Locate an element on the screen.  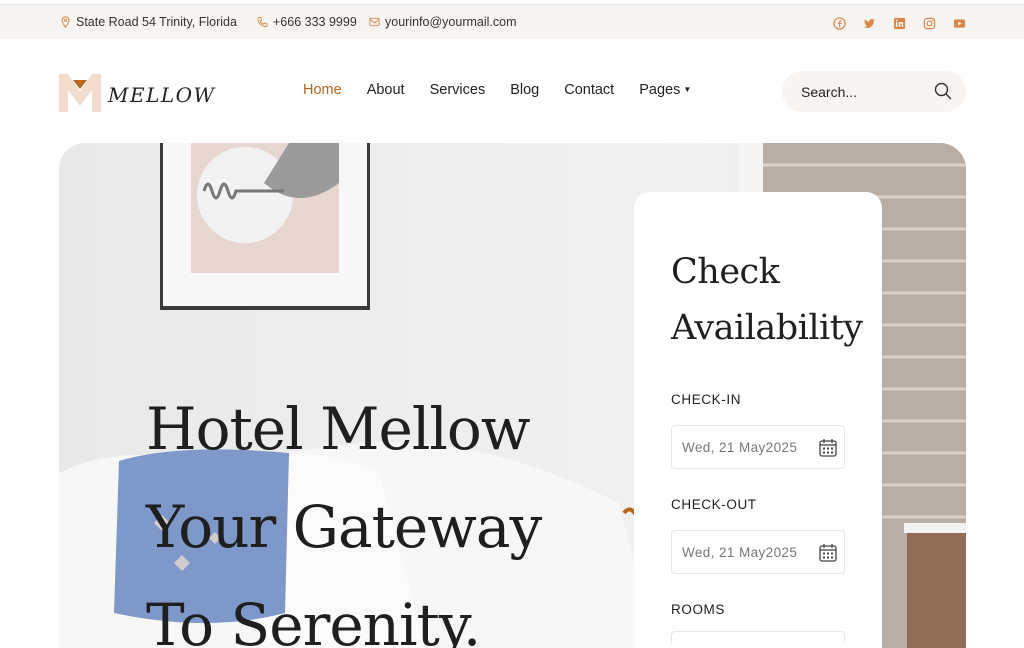
checkout-date-field: Wed, 21 May2025 is located at coordinates (758, 552).